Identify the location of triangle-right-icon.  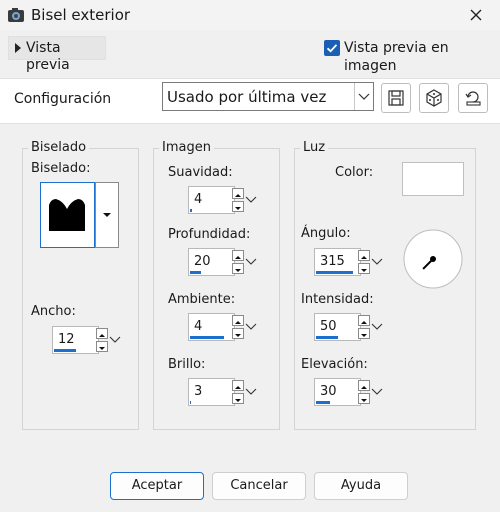
(18, 48).